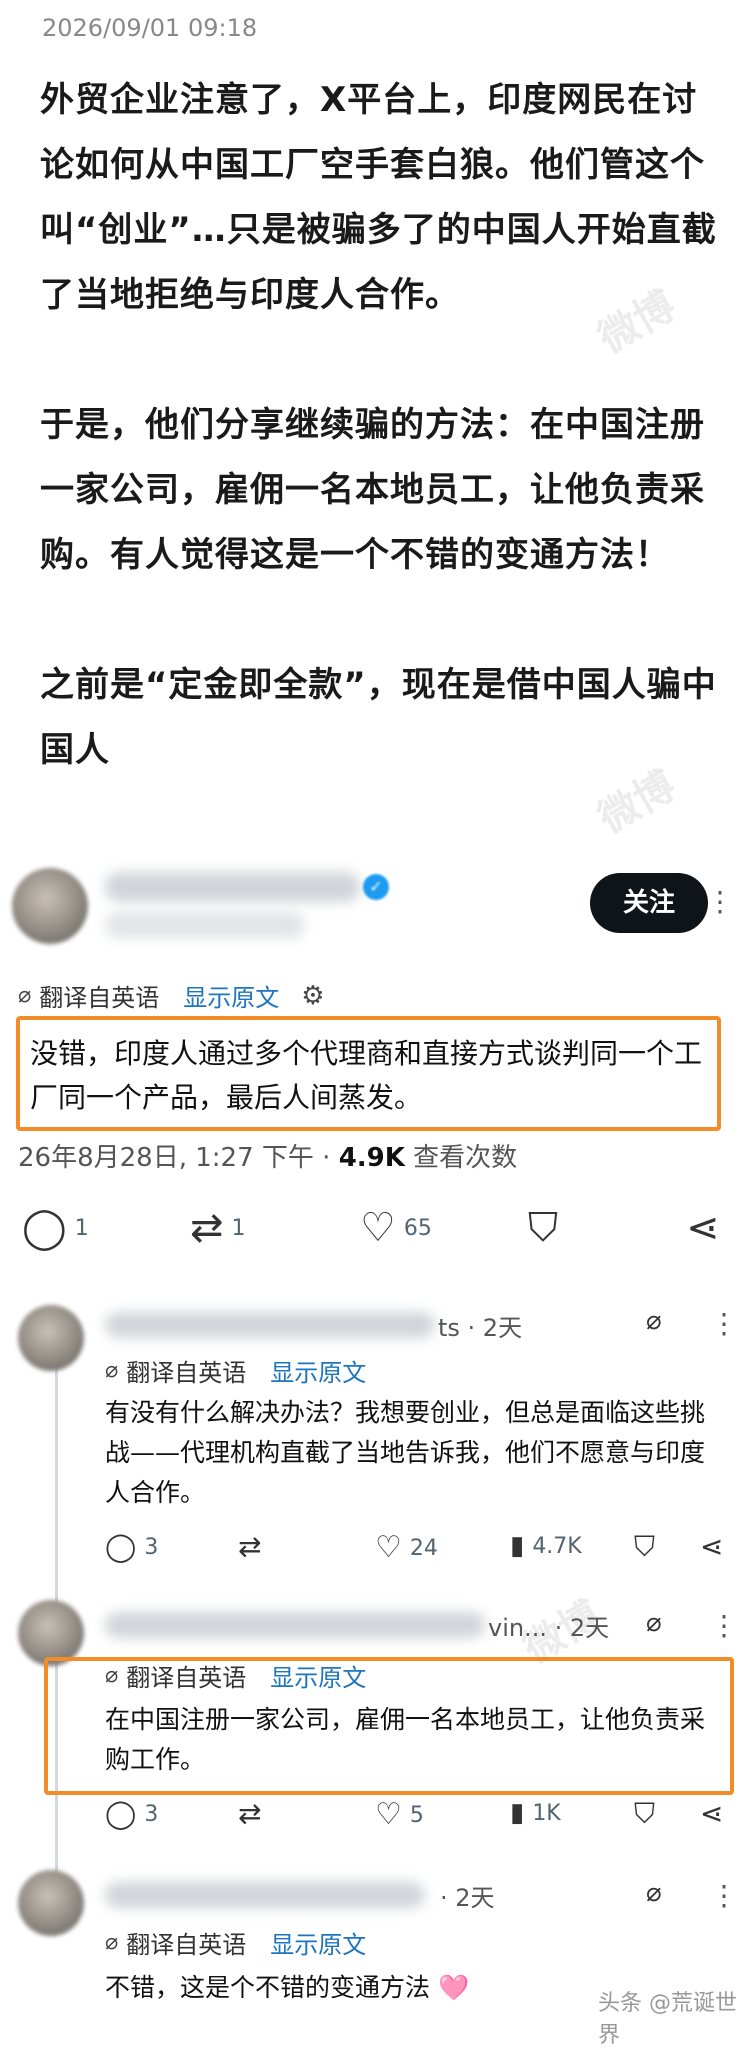 Image resolution: width=750 pixels, height=2070 pixels. I want to click on gear-icon: ⚙, so click(312, 996).